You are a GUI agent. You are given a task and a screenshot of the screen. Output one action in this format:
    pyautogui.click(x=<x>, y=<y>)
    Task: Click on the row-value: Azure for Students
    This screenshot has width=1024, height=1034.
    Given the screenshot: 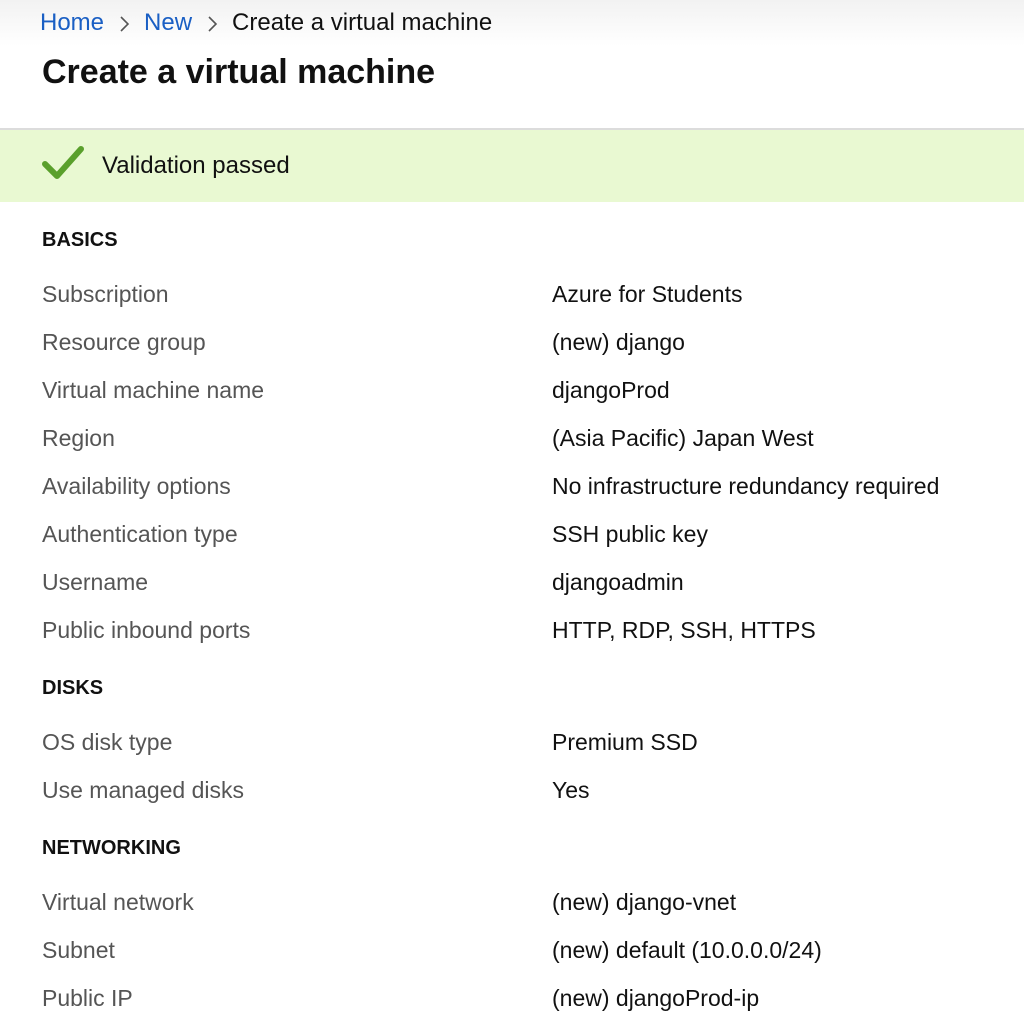 What is the action you would take?
    pyautogui.click(x=647, y=293)
    